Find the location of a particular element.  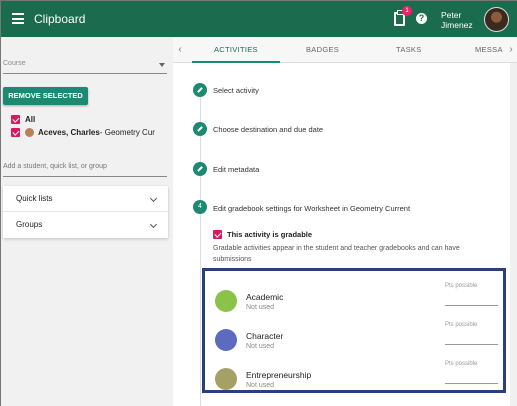

step-1-edit-icon is located at coordinates (200, 90).